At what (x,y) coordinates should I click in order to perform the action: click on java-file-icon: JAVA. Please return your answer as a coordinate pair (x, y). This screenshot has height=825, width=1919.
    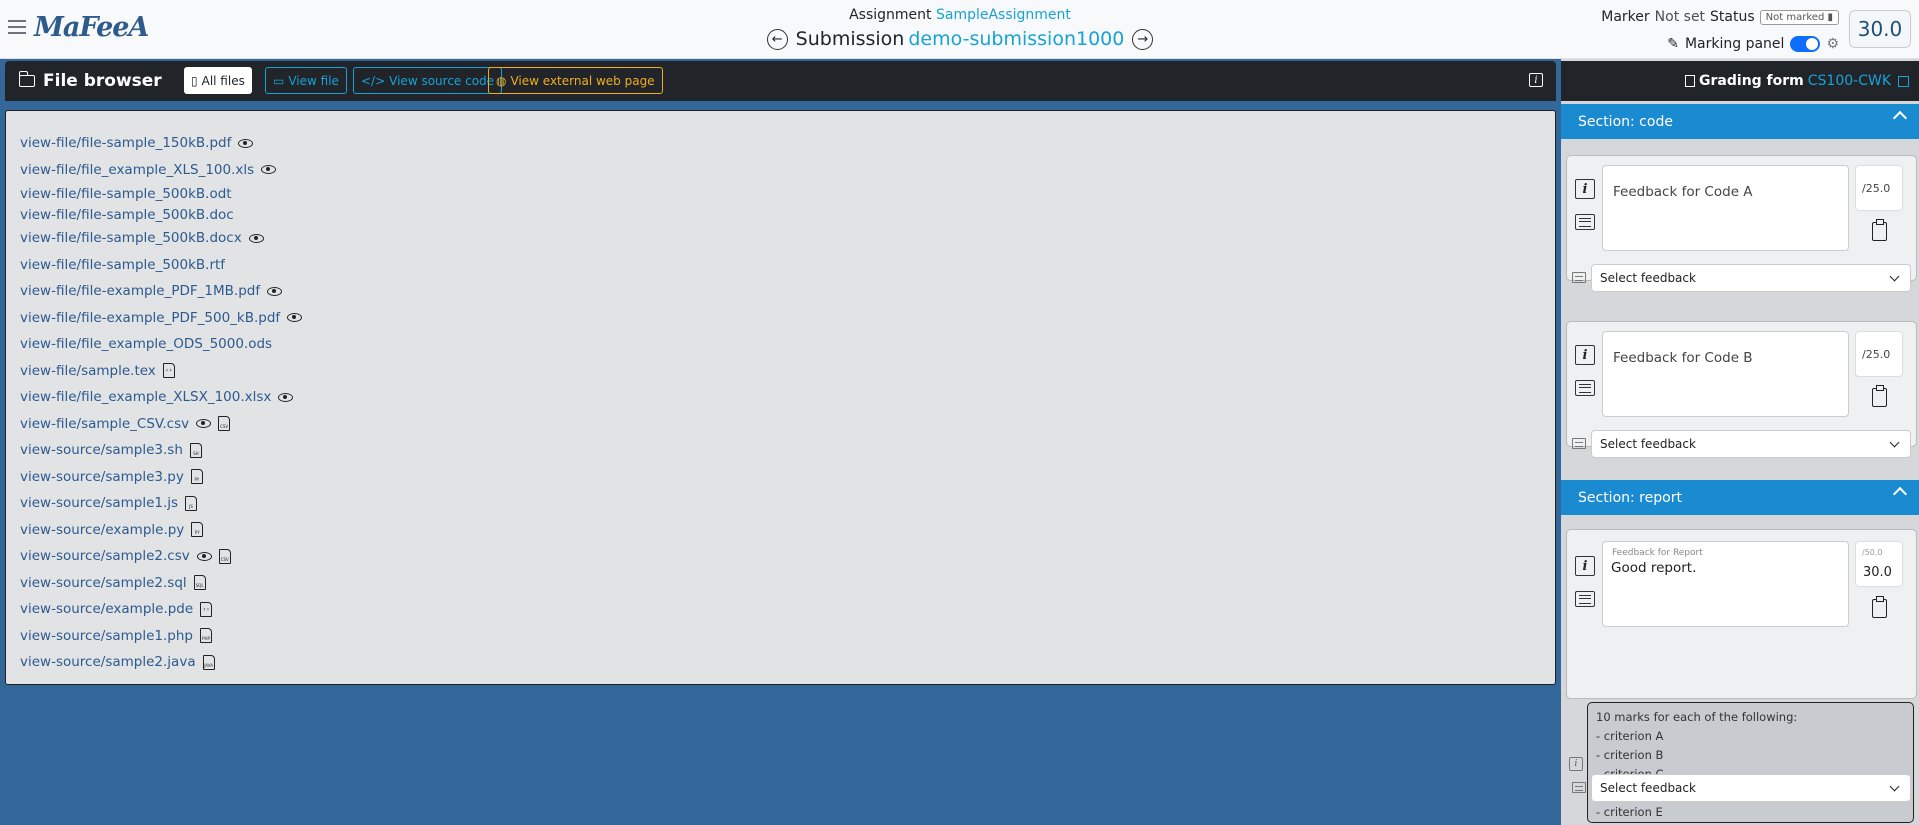
    Looking at the image, I should click on (208, 662).